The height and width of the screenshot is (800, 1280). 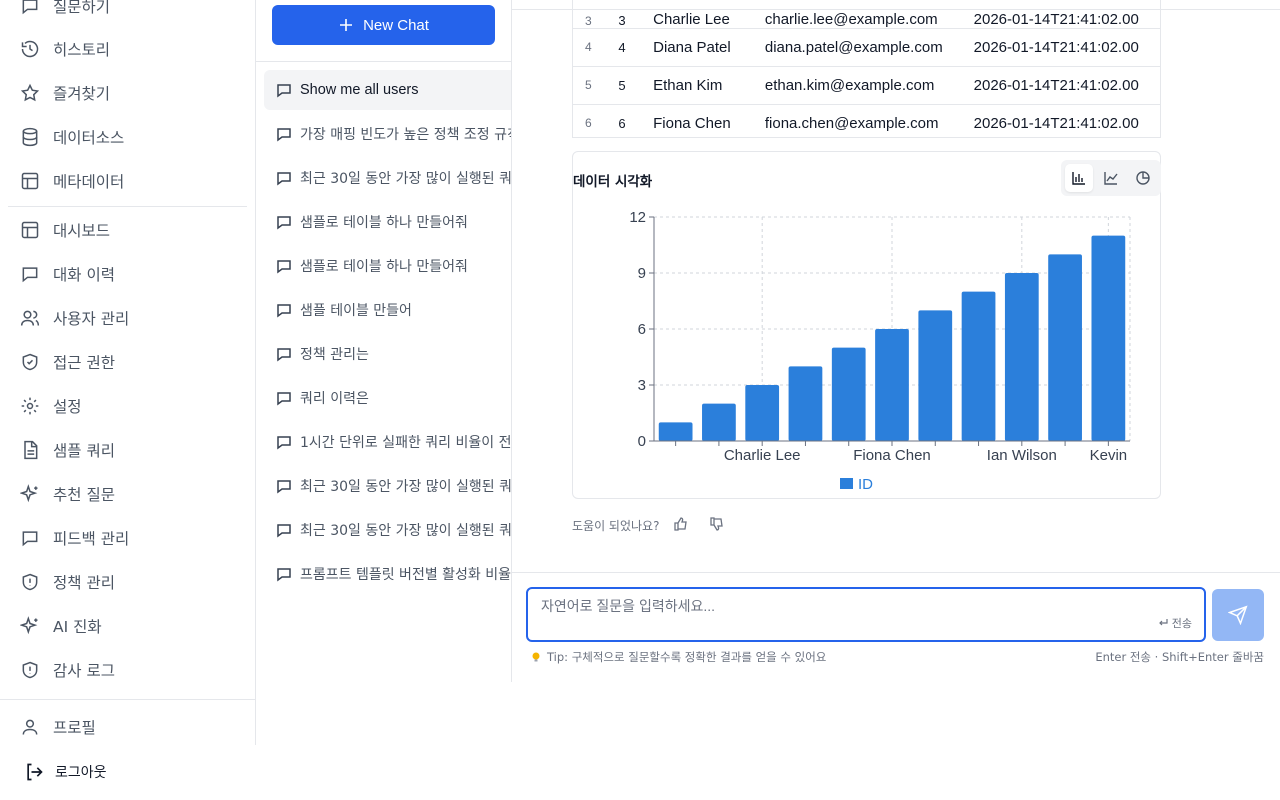 I want to click on nav-item-dashboard: 대시보드, so click(x=128, y=230).